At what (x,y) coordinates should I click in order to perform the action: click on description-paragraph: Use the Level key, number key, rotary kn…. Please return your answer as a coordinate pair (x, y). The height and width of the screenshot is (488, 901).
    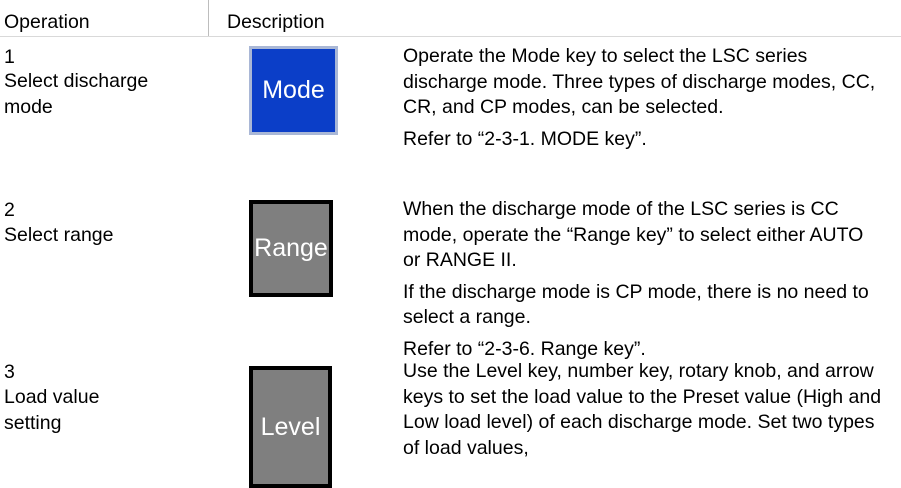
    Looking at the image, I should click on (642, 409).